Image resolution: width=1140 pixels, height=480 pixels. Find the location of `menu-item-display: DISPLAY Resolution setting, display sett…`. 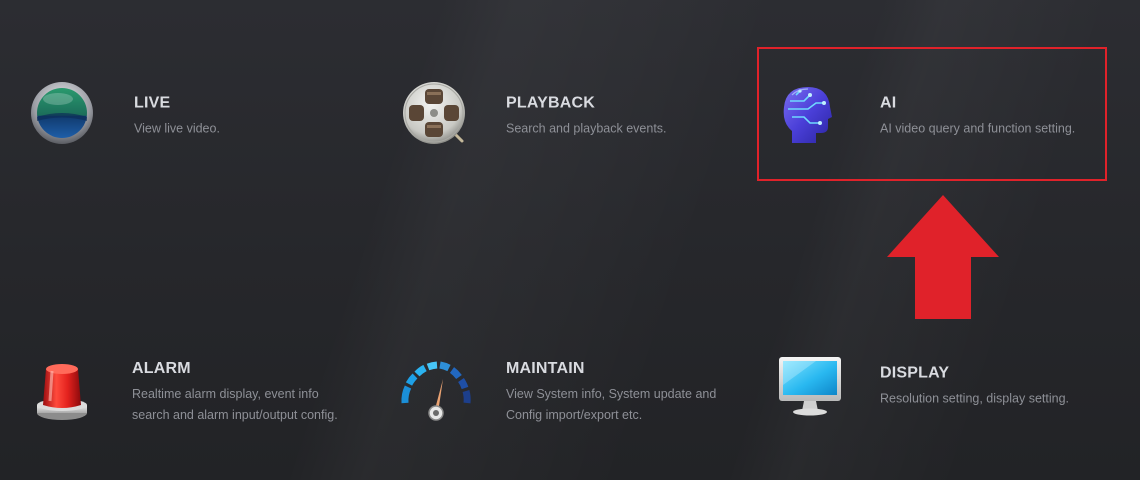

menu-item-display: DISPLAY Resolution setting, display sett… is located at coordinates (946, 387).